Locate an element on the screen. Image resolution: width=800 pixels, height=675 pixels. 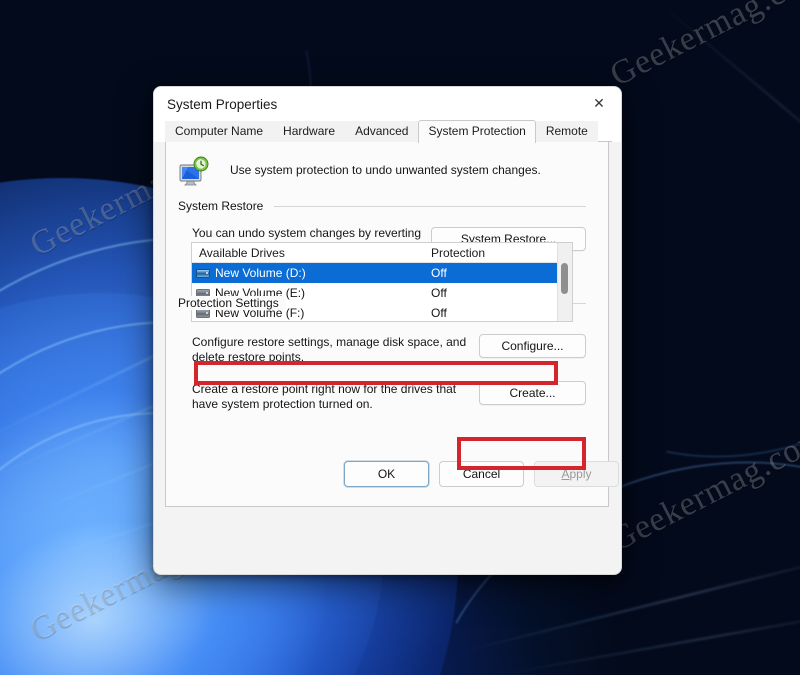
drives-list-scrollbar is located at coordinates (564, 282).